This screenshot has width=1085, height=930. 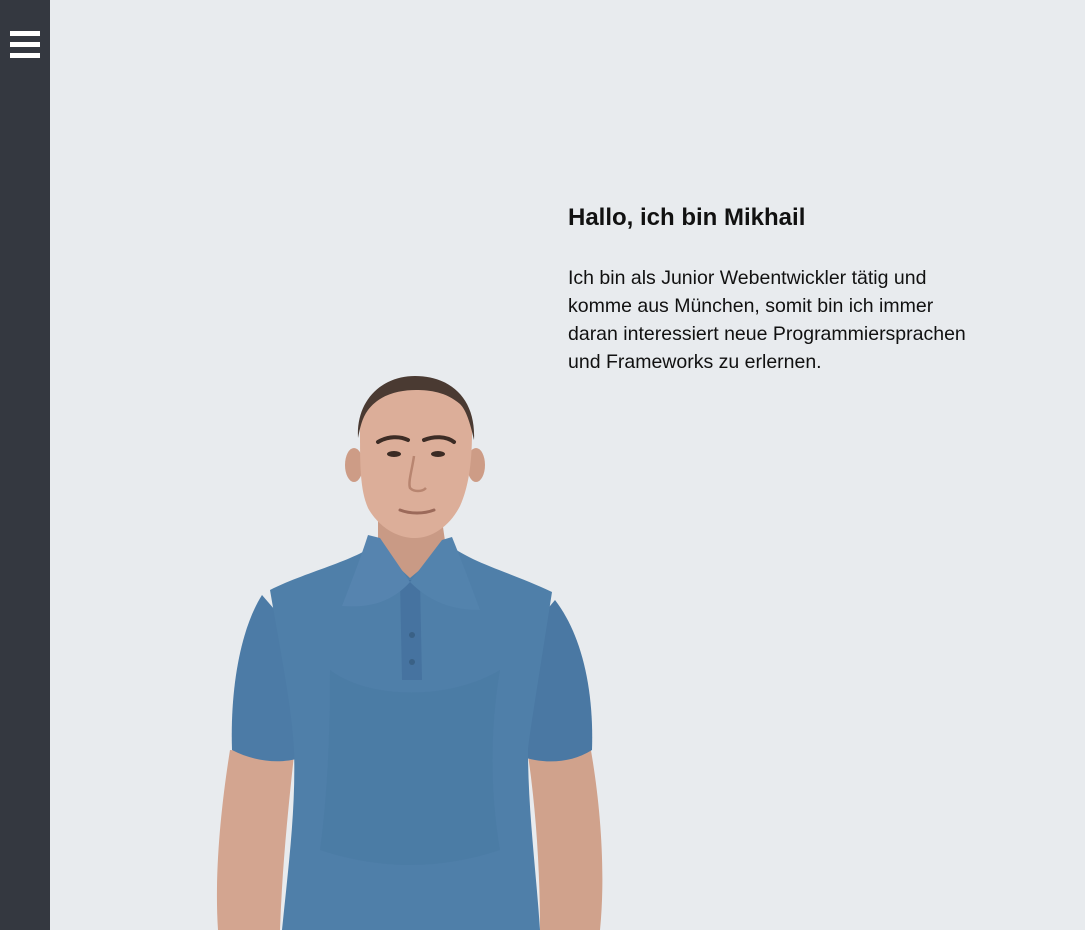 What do you see at coordinates (255, 840) in the screenshot?
I see `left-arm` at bounding box center [255, 840].